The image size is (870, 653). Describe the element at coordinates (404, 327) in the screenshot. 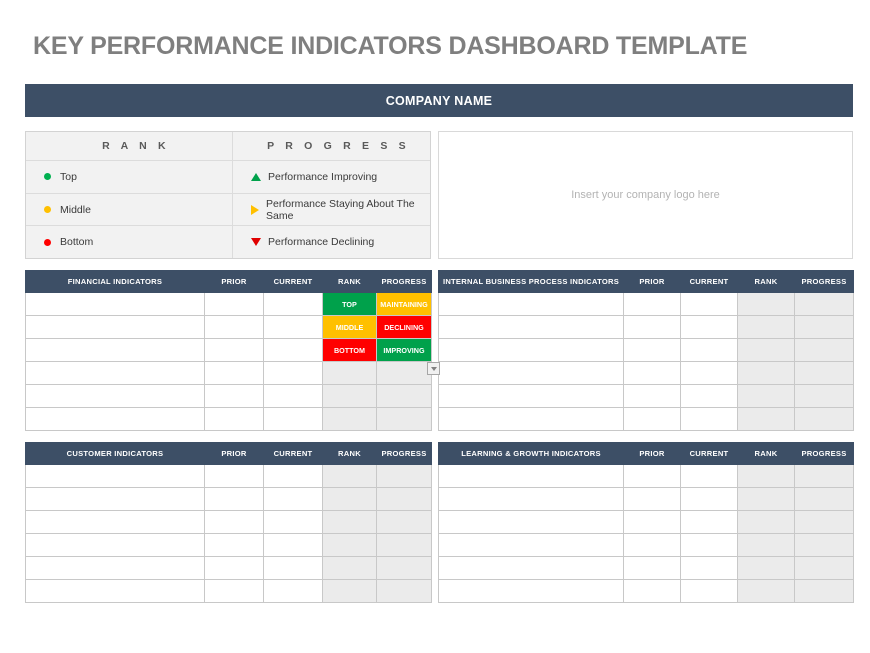

I see `cell-progress: DECLINING` at that location.